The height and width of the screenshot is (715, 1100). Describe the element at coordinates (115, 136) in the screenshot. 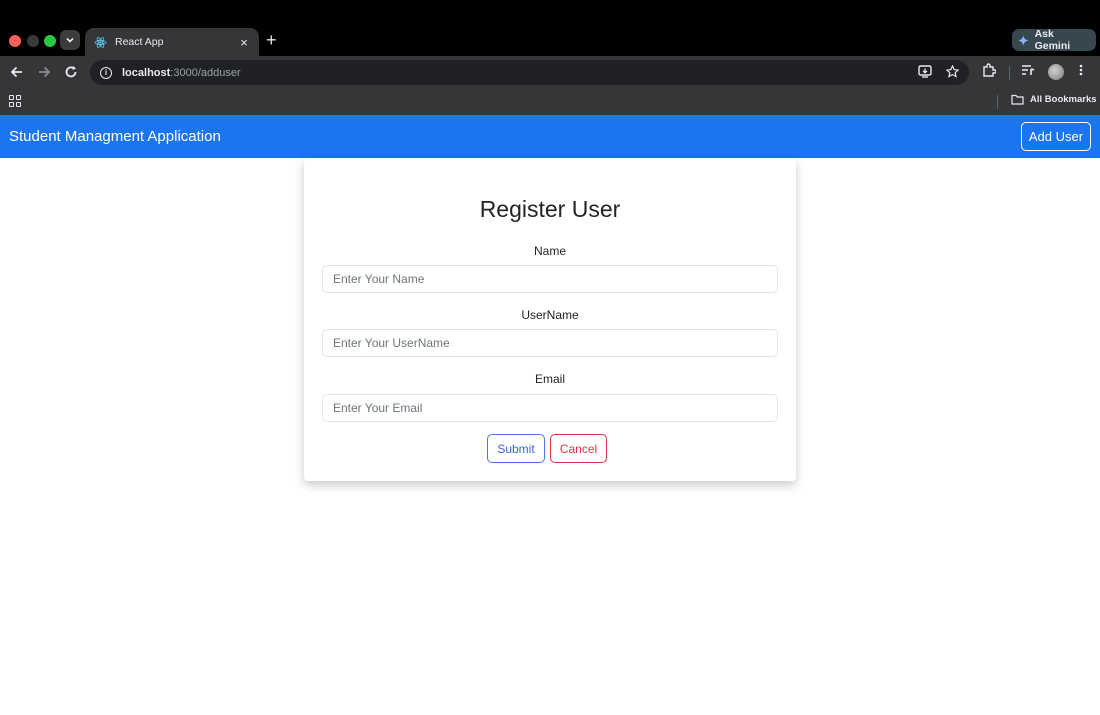

I see `navbar-brand: Student Managment Application` at that location.